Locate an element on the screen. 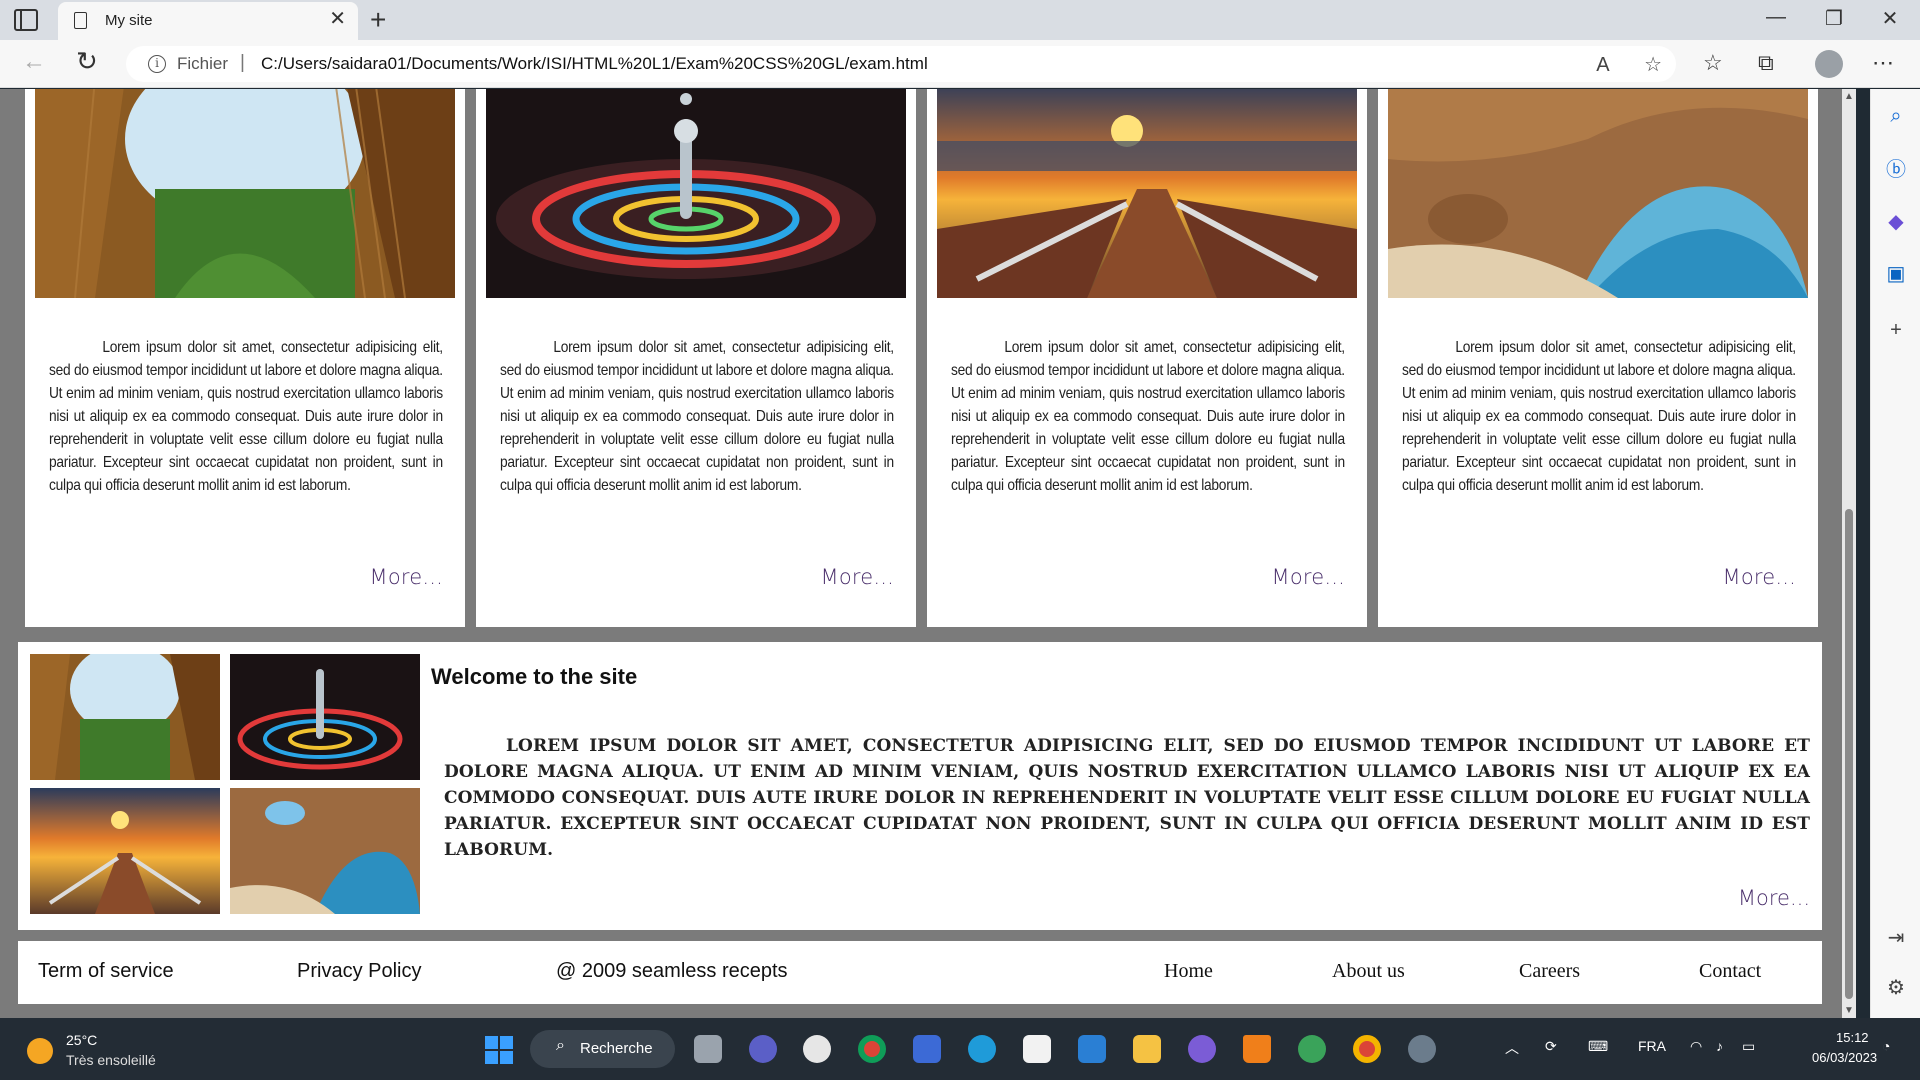 The image size is (1920, 1080). footer-link-home: Home is located at coordinates (1188, 971).